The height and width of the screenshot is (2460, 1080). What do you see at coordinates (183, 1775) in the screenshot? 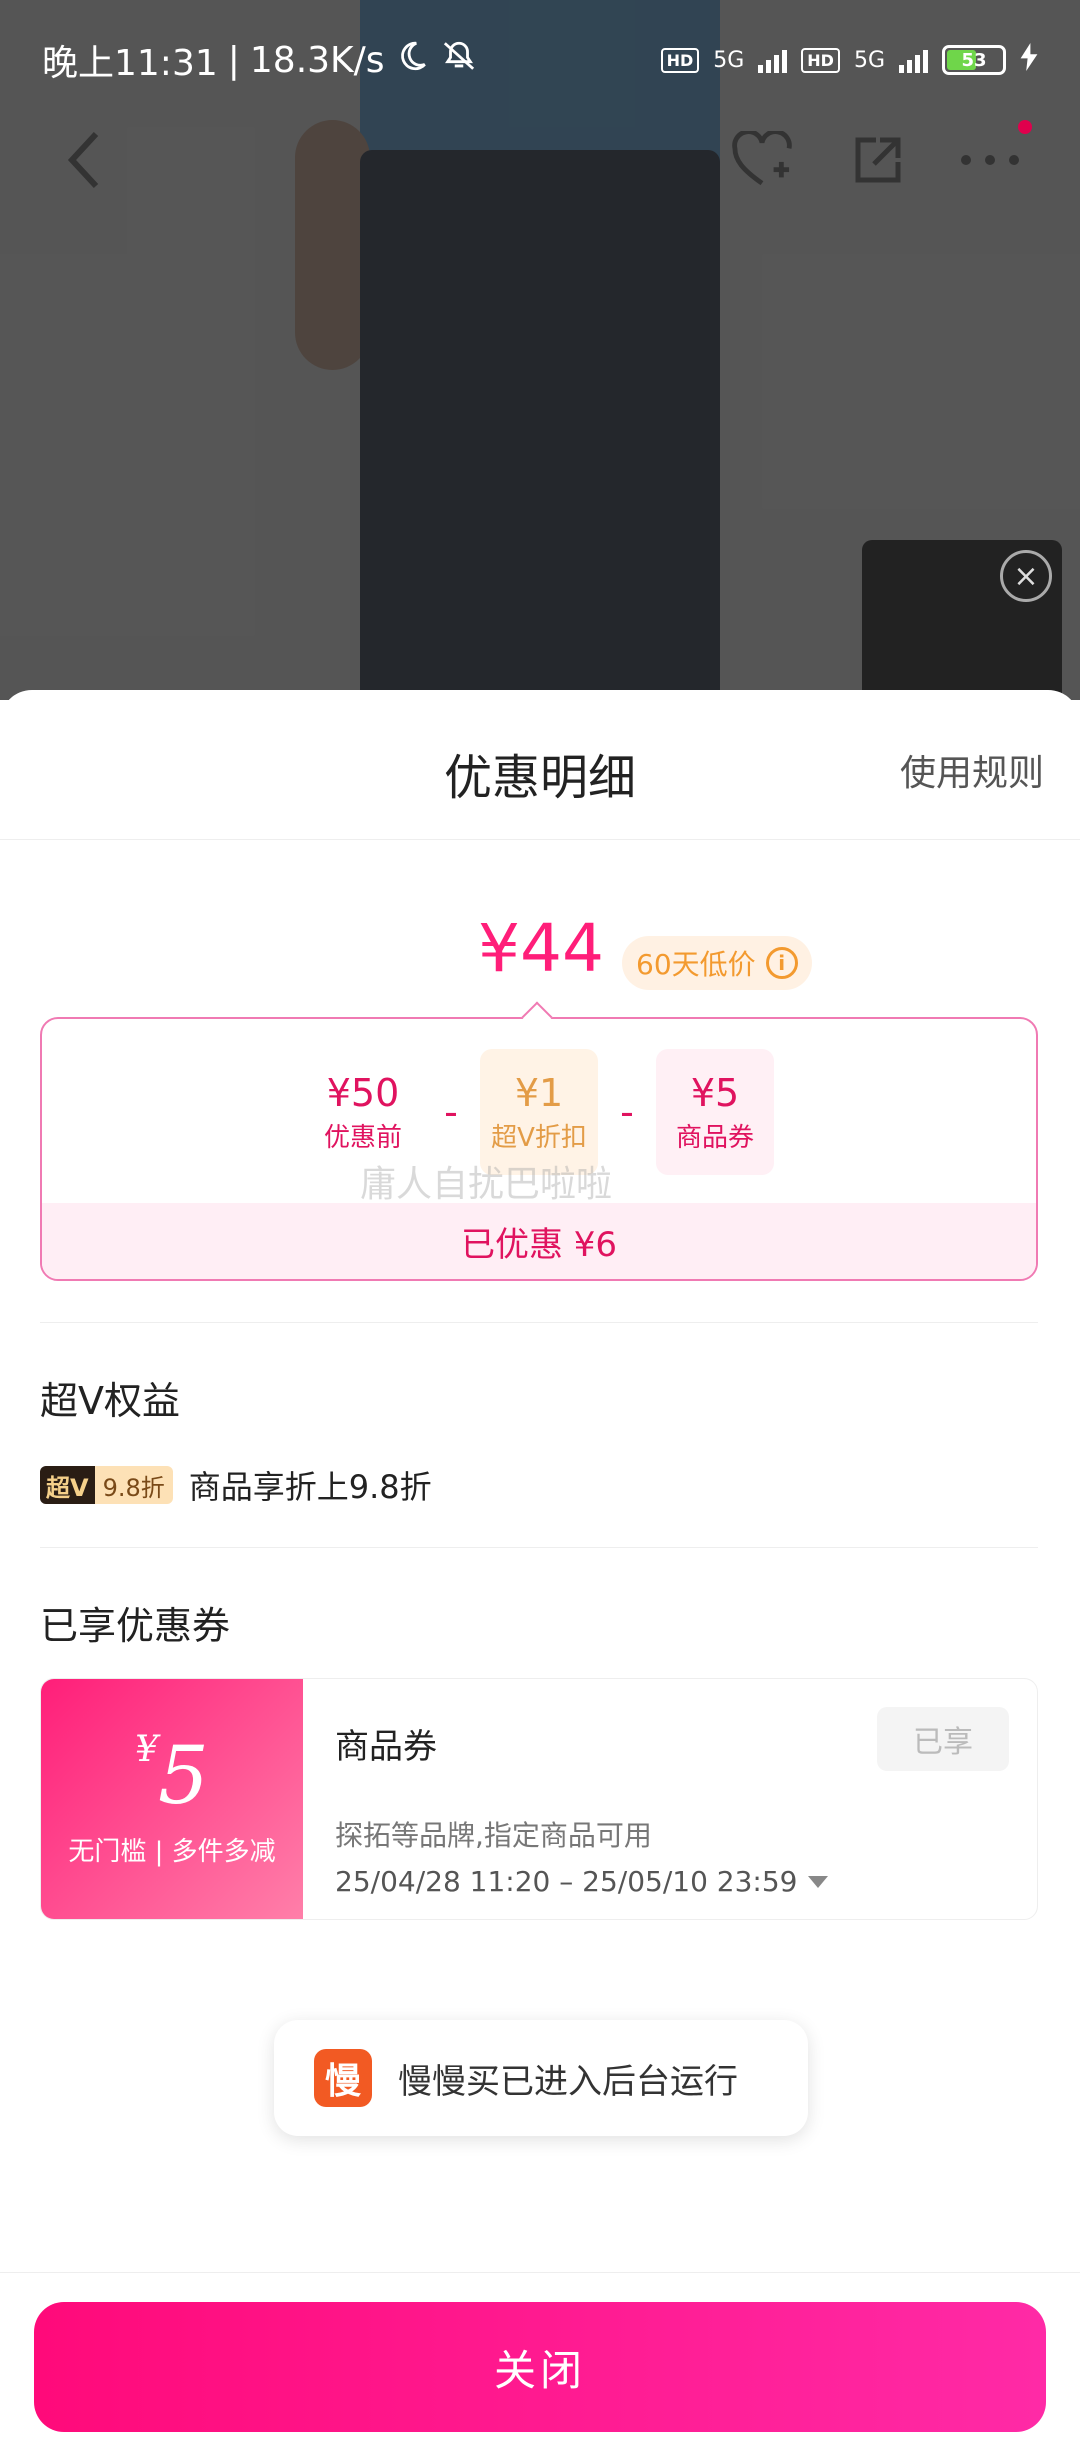
I see `coupon-amount-value: 5` at bounding box center [183, 1775].